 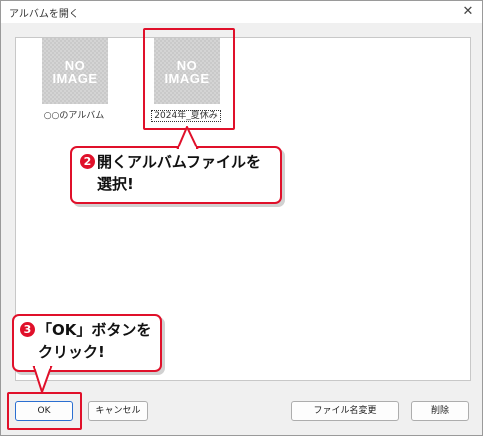 What do you see at coordinates (44, 411) in the screenshot?
I see `ok-button: OK` at bounding box center [44, 411].